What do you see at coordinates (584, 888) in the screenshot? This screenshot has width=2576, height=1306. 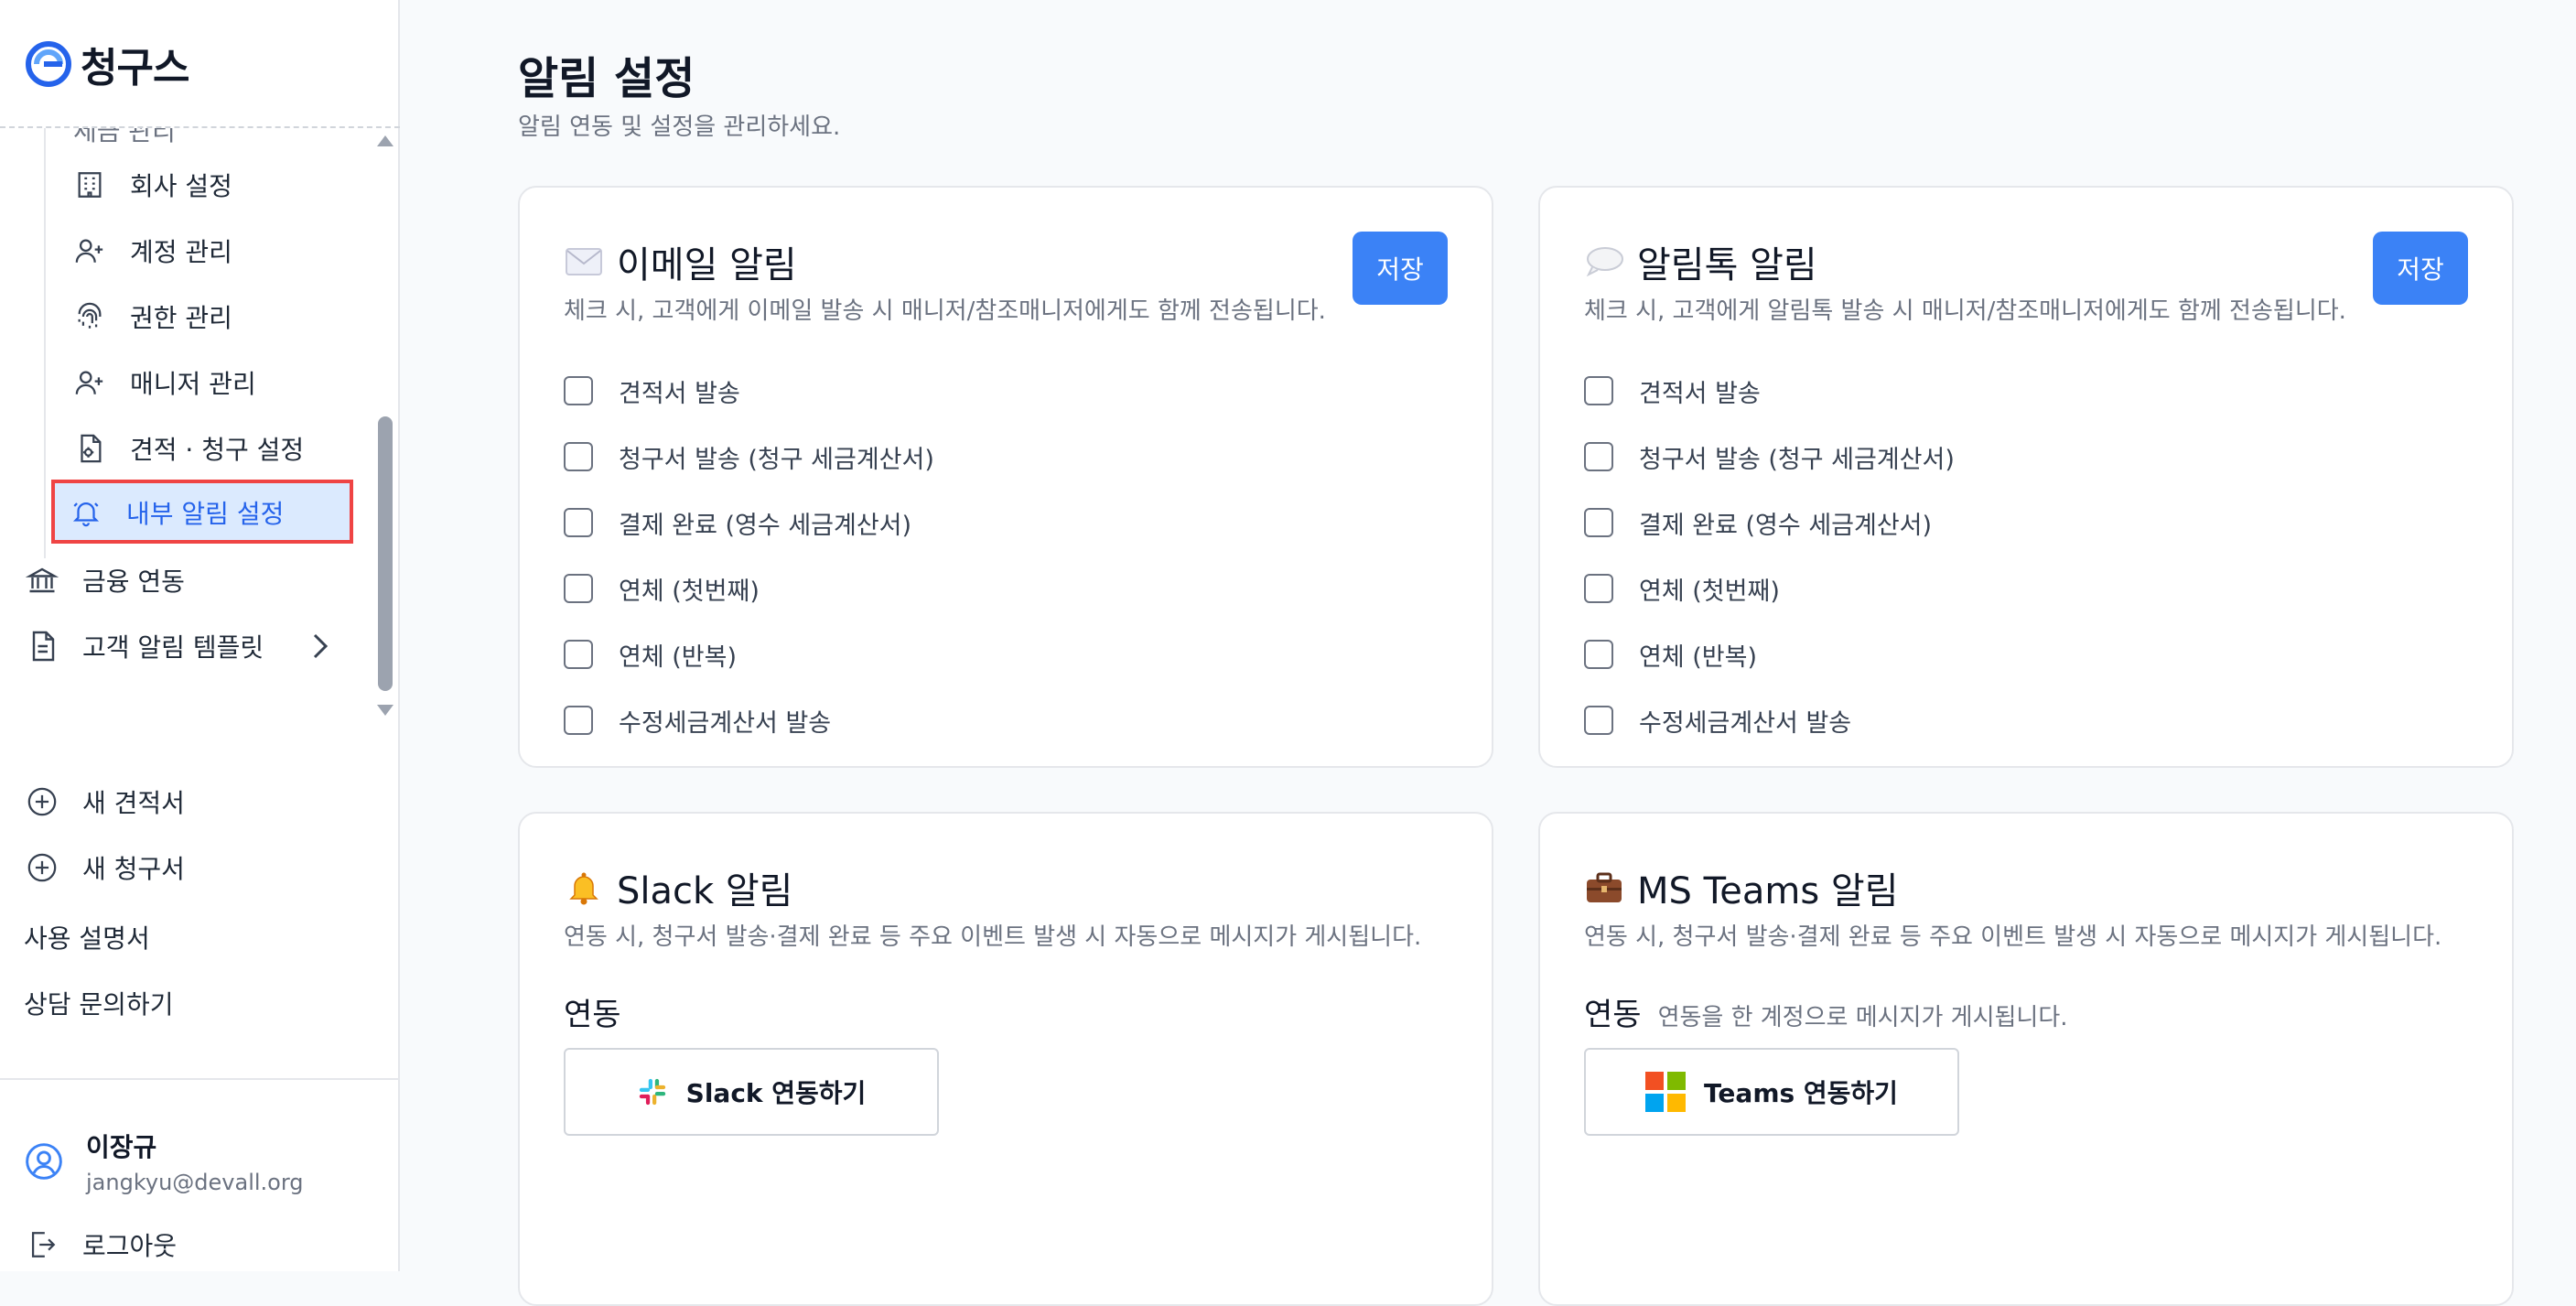 I see `bell-emoji-icon` at bounding box center [584, 888].